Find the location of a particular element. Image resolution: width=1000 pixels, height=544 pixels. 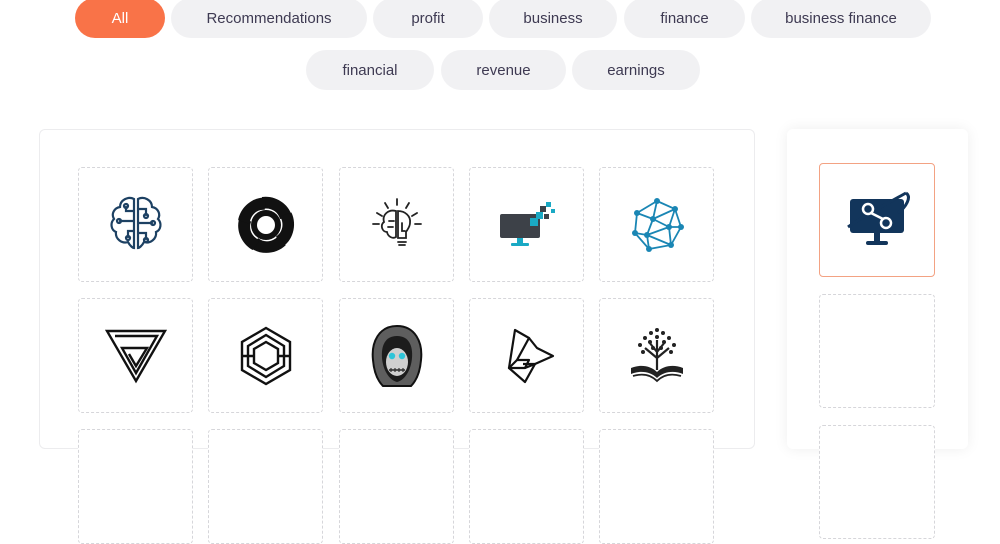

monitor-orbit-icon is located at coordinates (878, 218).